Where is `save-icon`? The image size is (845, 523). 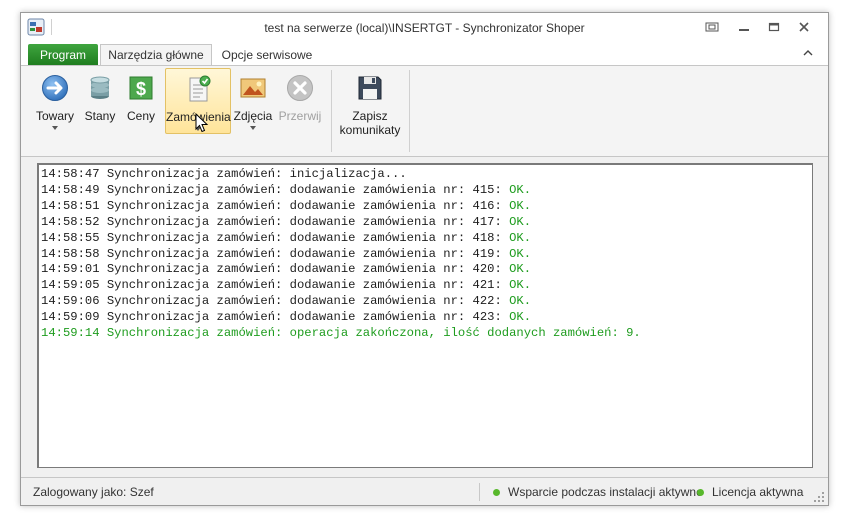 save-icon is located at coordinates (370, 88).